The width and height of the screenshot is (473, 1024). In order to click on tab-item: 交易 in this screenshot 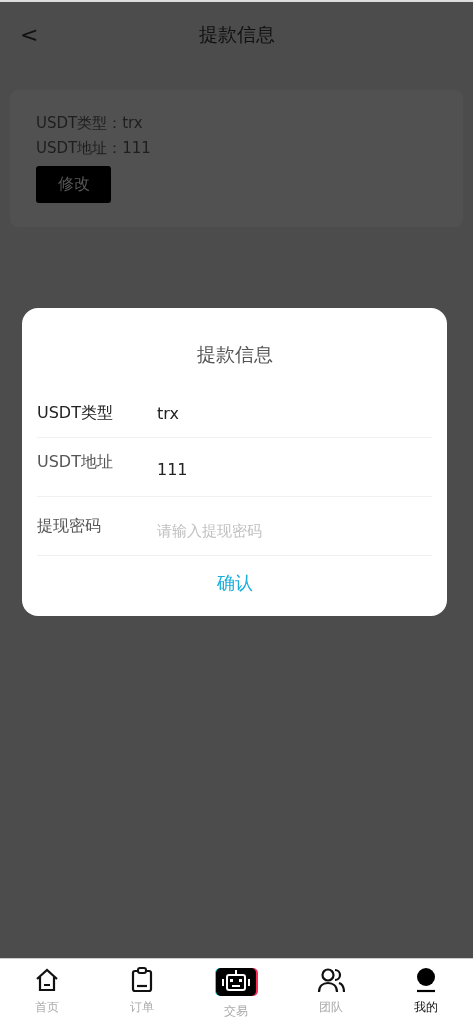, I will do `click(236, 991)`.